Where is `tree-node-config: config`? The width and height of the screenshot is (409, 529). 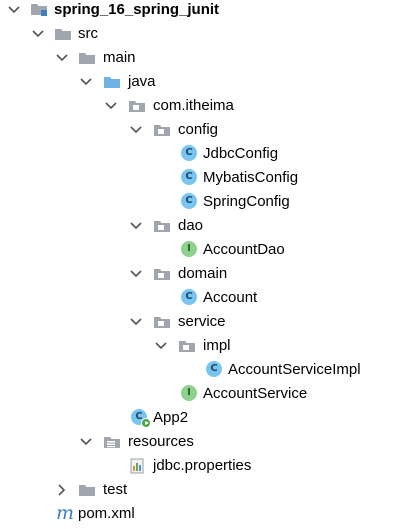
tree-node-config: config is located at coordinates (204, 130).